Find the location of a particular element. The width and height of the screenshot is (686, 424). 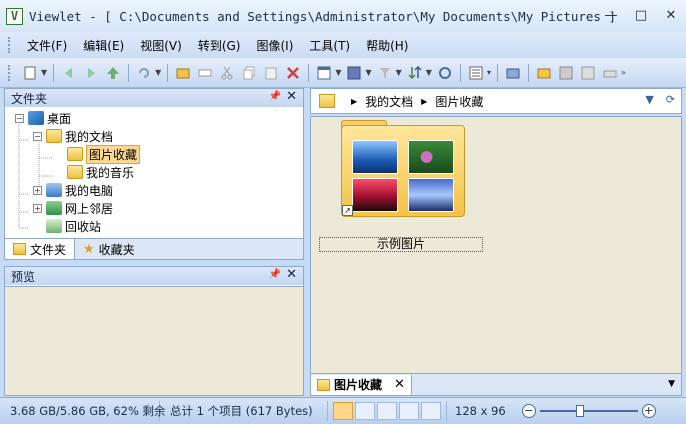

undo-dropdown-icon: ▼ is located at coordinates (158, 72).